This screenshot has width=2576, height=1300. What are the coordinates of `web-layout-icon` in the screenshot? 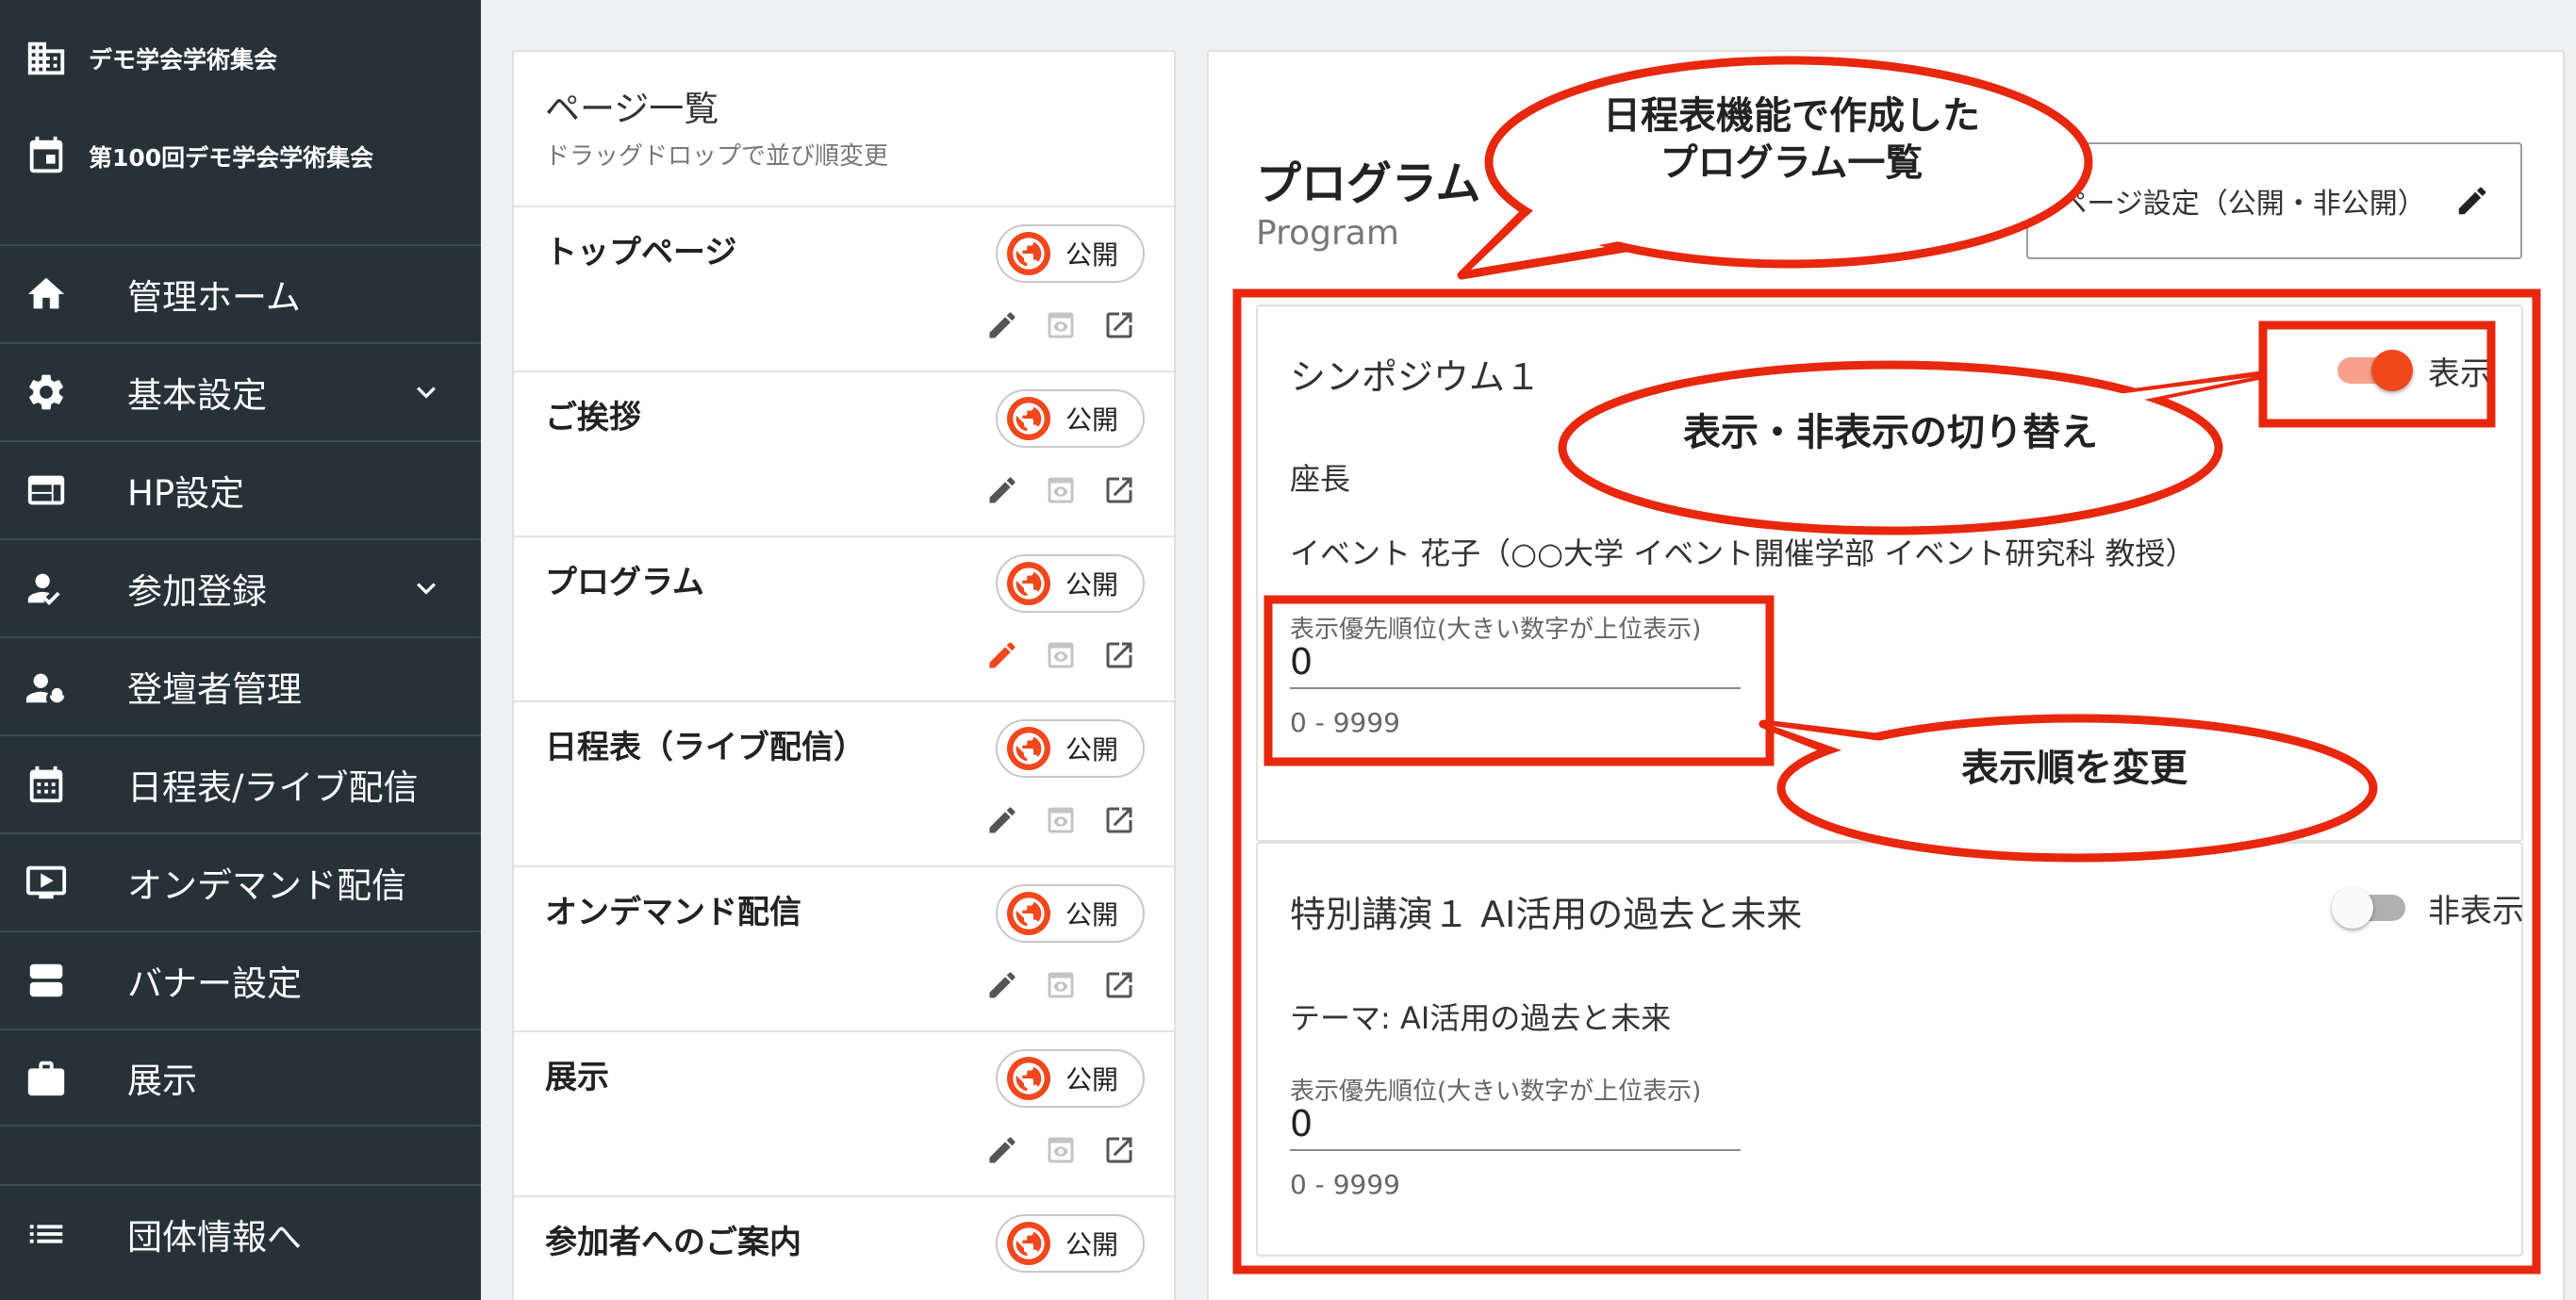 It's located at (46, 490).